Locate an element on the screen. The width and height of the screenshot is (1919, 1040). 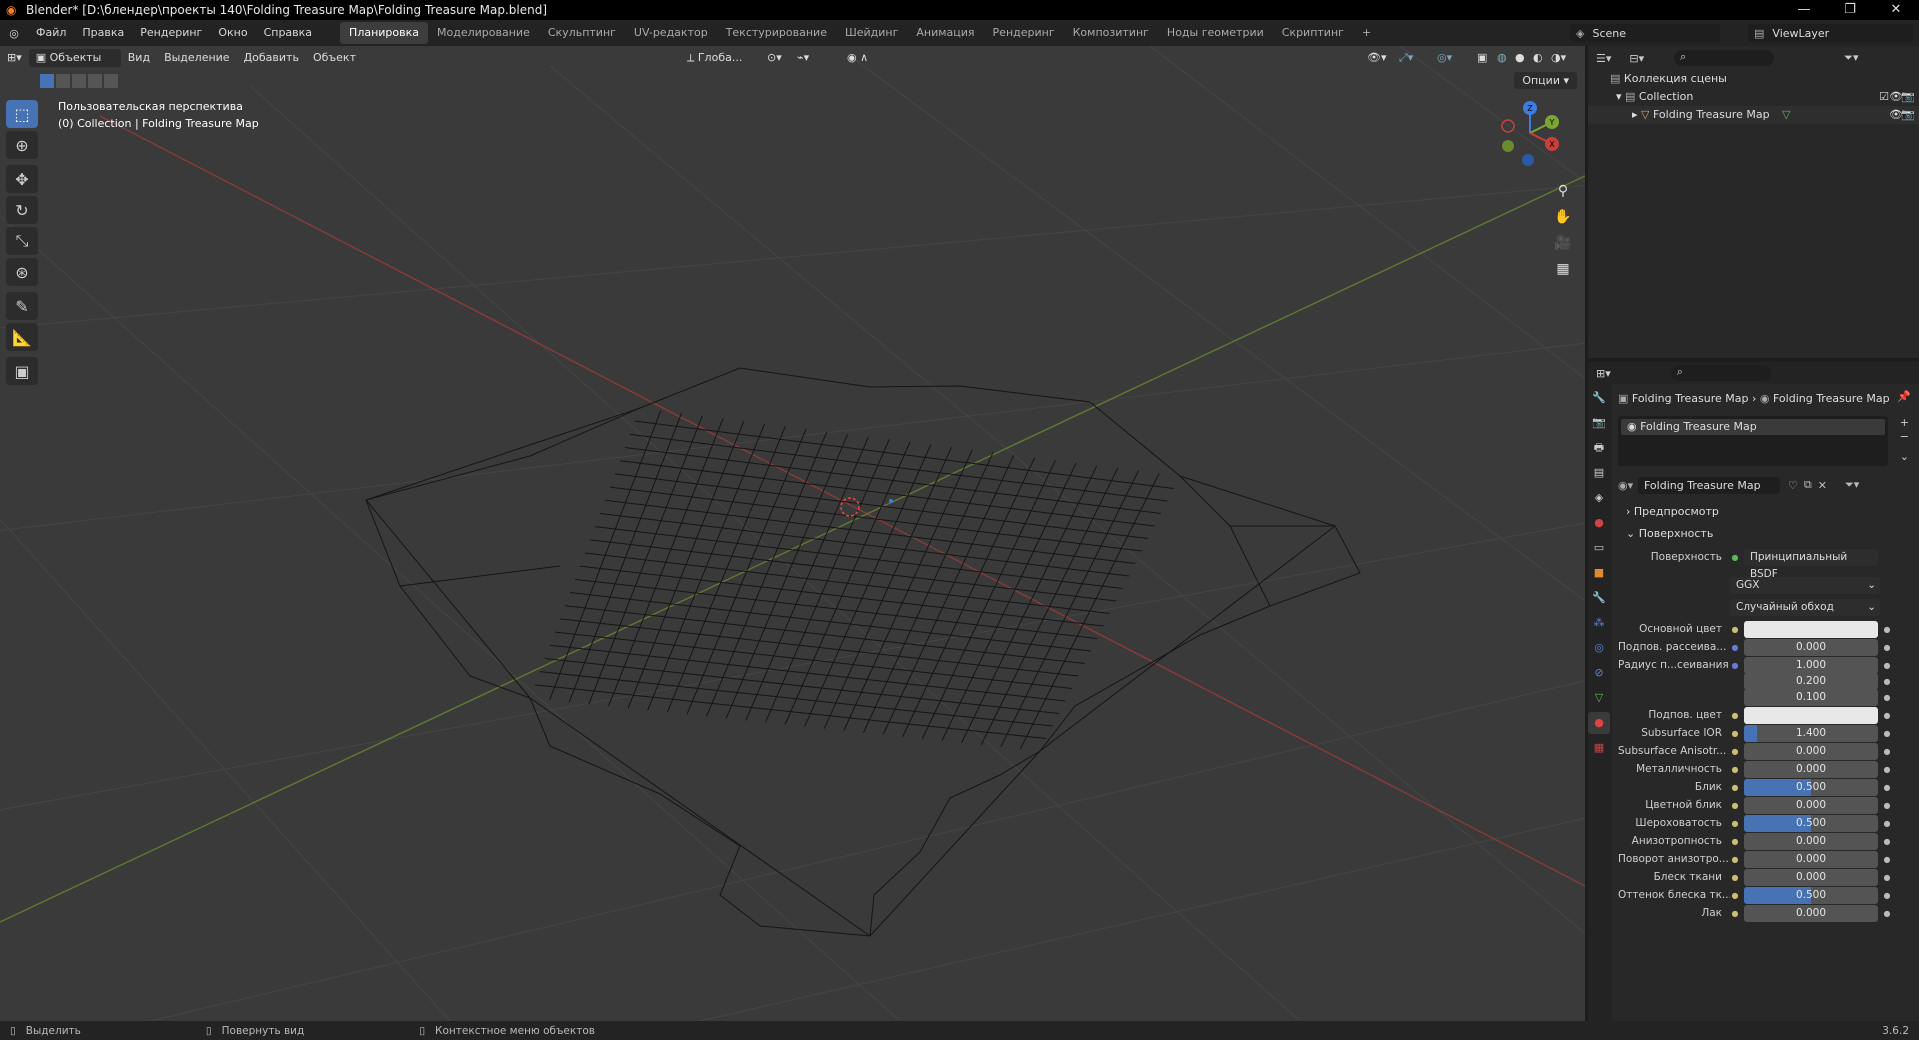
outliner-editor-type-icon: ☰▾ is located at coordinates (1603, 58).